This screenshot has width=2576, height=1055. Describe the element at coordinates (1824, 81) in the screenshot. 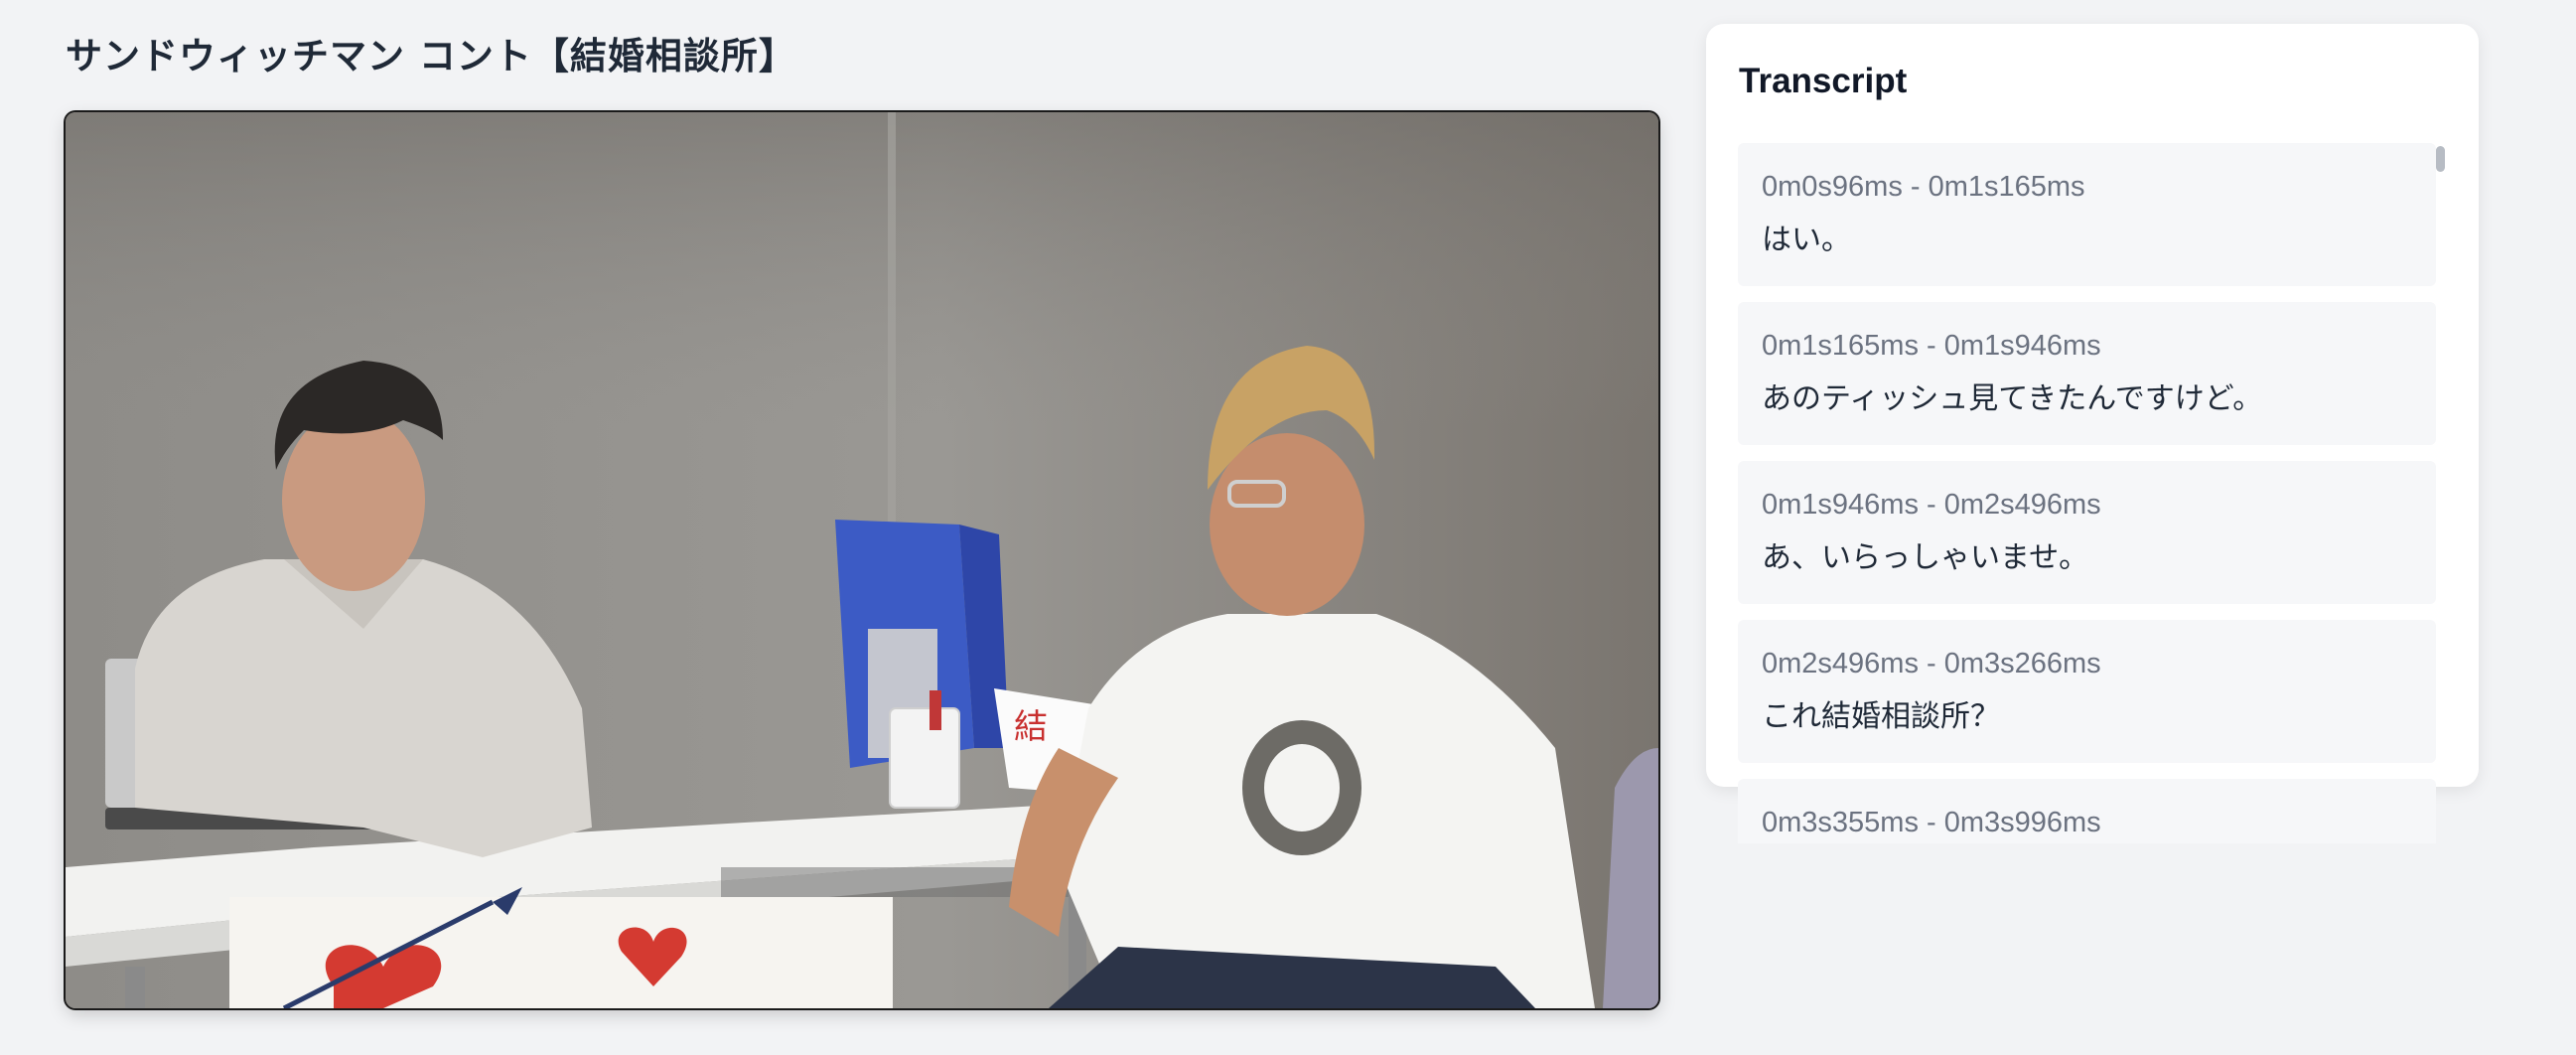

I see `transcript-title: Transcript` at that location.